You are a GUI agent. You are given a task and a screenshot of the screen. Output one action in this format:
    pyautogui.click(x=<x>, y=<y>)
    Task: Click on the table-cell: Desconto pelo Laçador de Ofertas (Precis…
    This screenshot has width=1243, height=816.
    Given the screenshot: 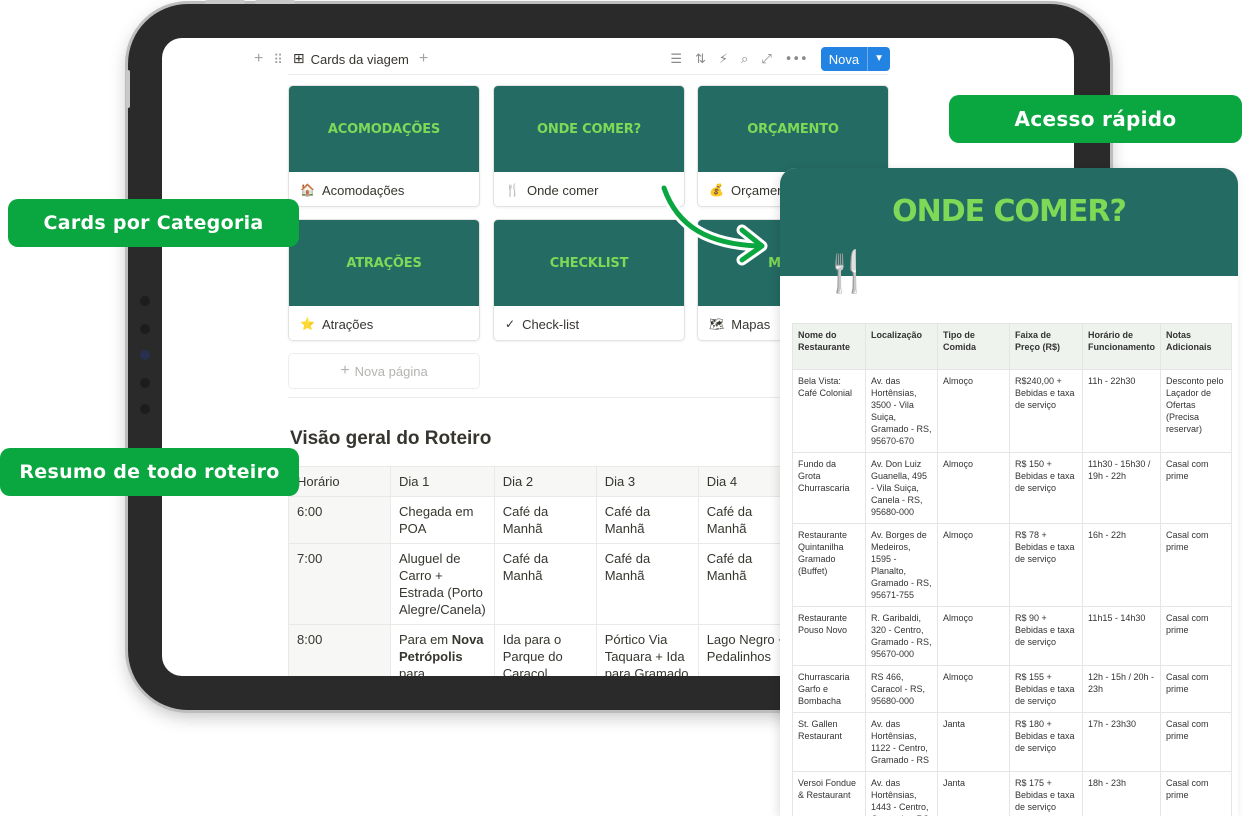 What is the action you would take?
    pyautogui.click(x=1196, y=411)
    